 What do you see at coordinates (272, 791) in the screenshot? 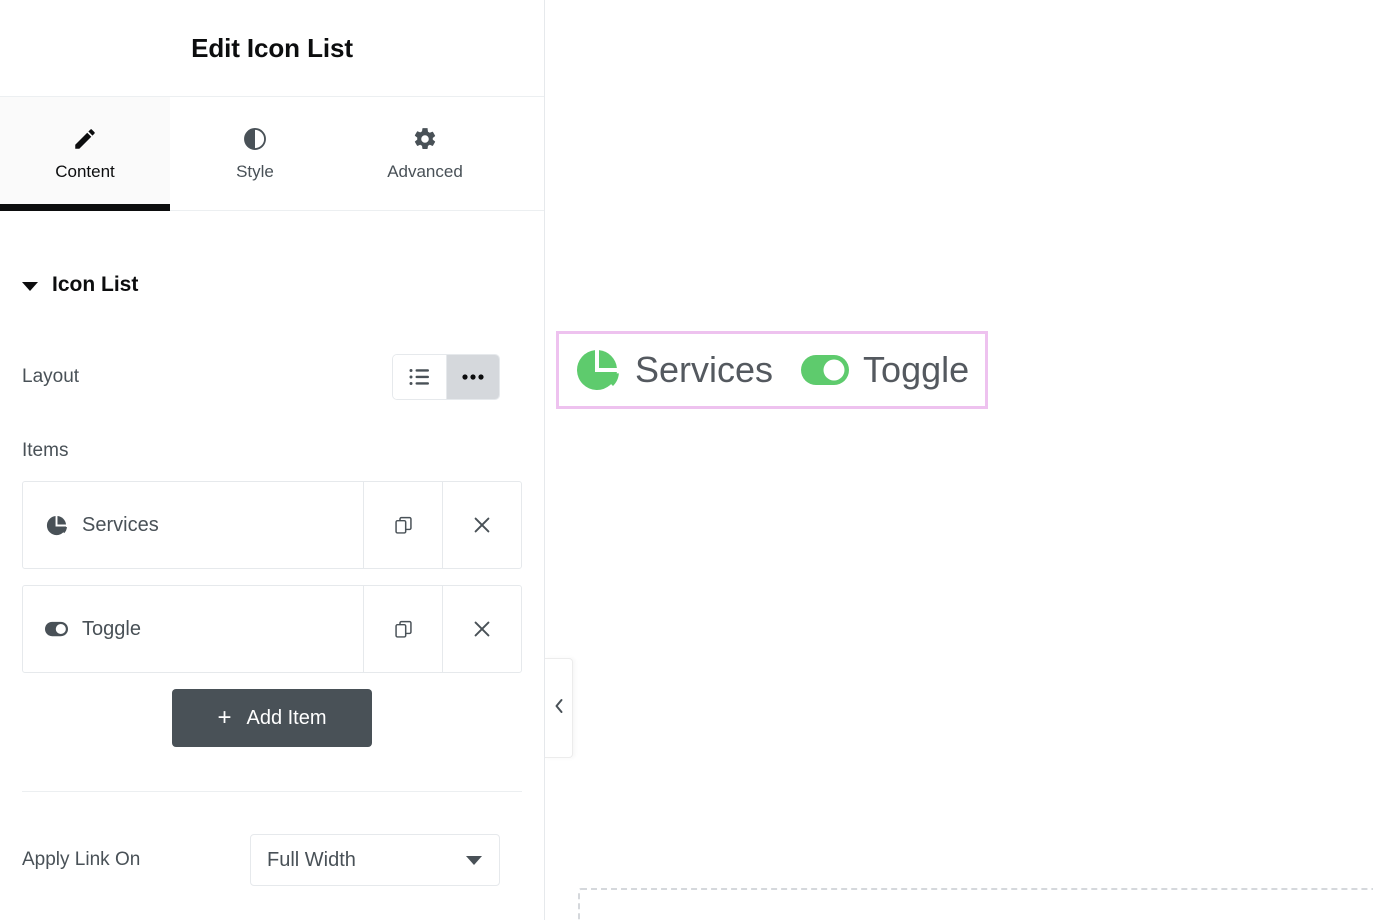
I see `divider` at bounding box center [272, 791].